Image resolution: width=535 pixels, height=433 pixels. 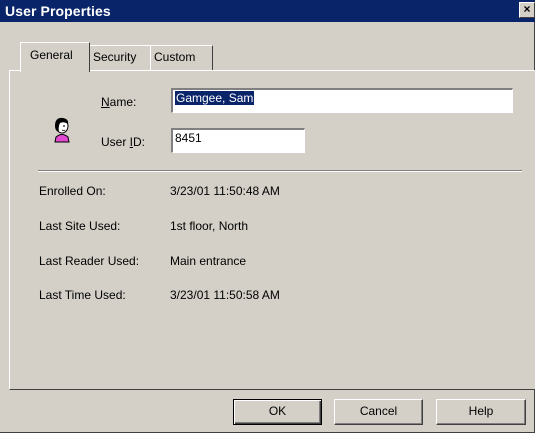 I want to click on enrolled-on-value: 3/23/01 11:50:48 AM, so click(x=225, y=191).